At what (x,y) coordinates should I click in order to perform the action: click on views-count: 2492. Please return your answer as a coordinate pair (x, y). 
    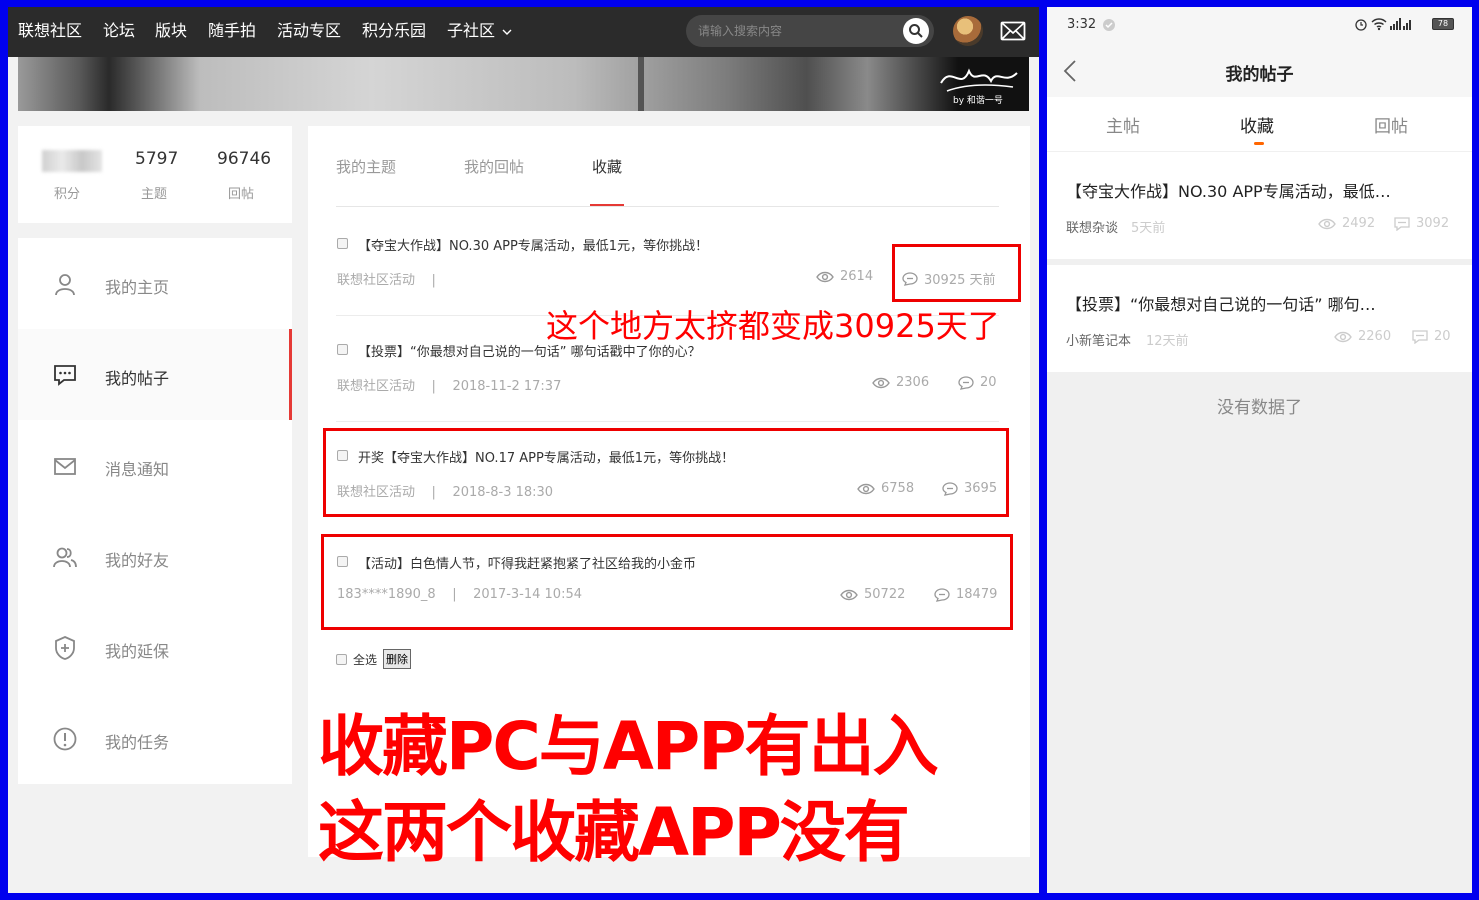
    Looking at the image, I should click on (1359, 223).